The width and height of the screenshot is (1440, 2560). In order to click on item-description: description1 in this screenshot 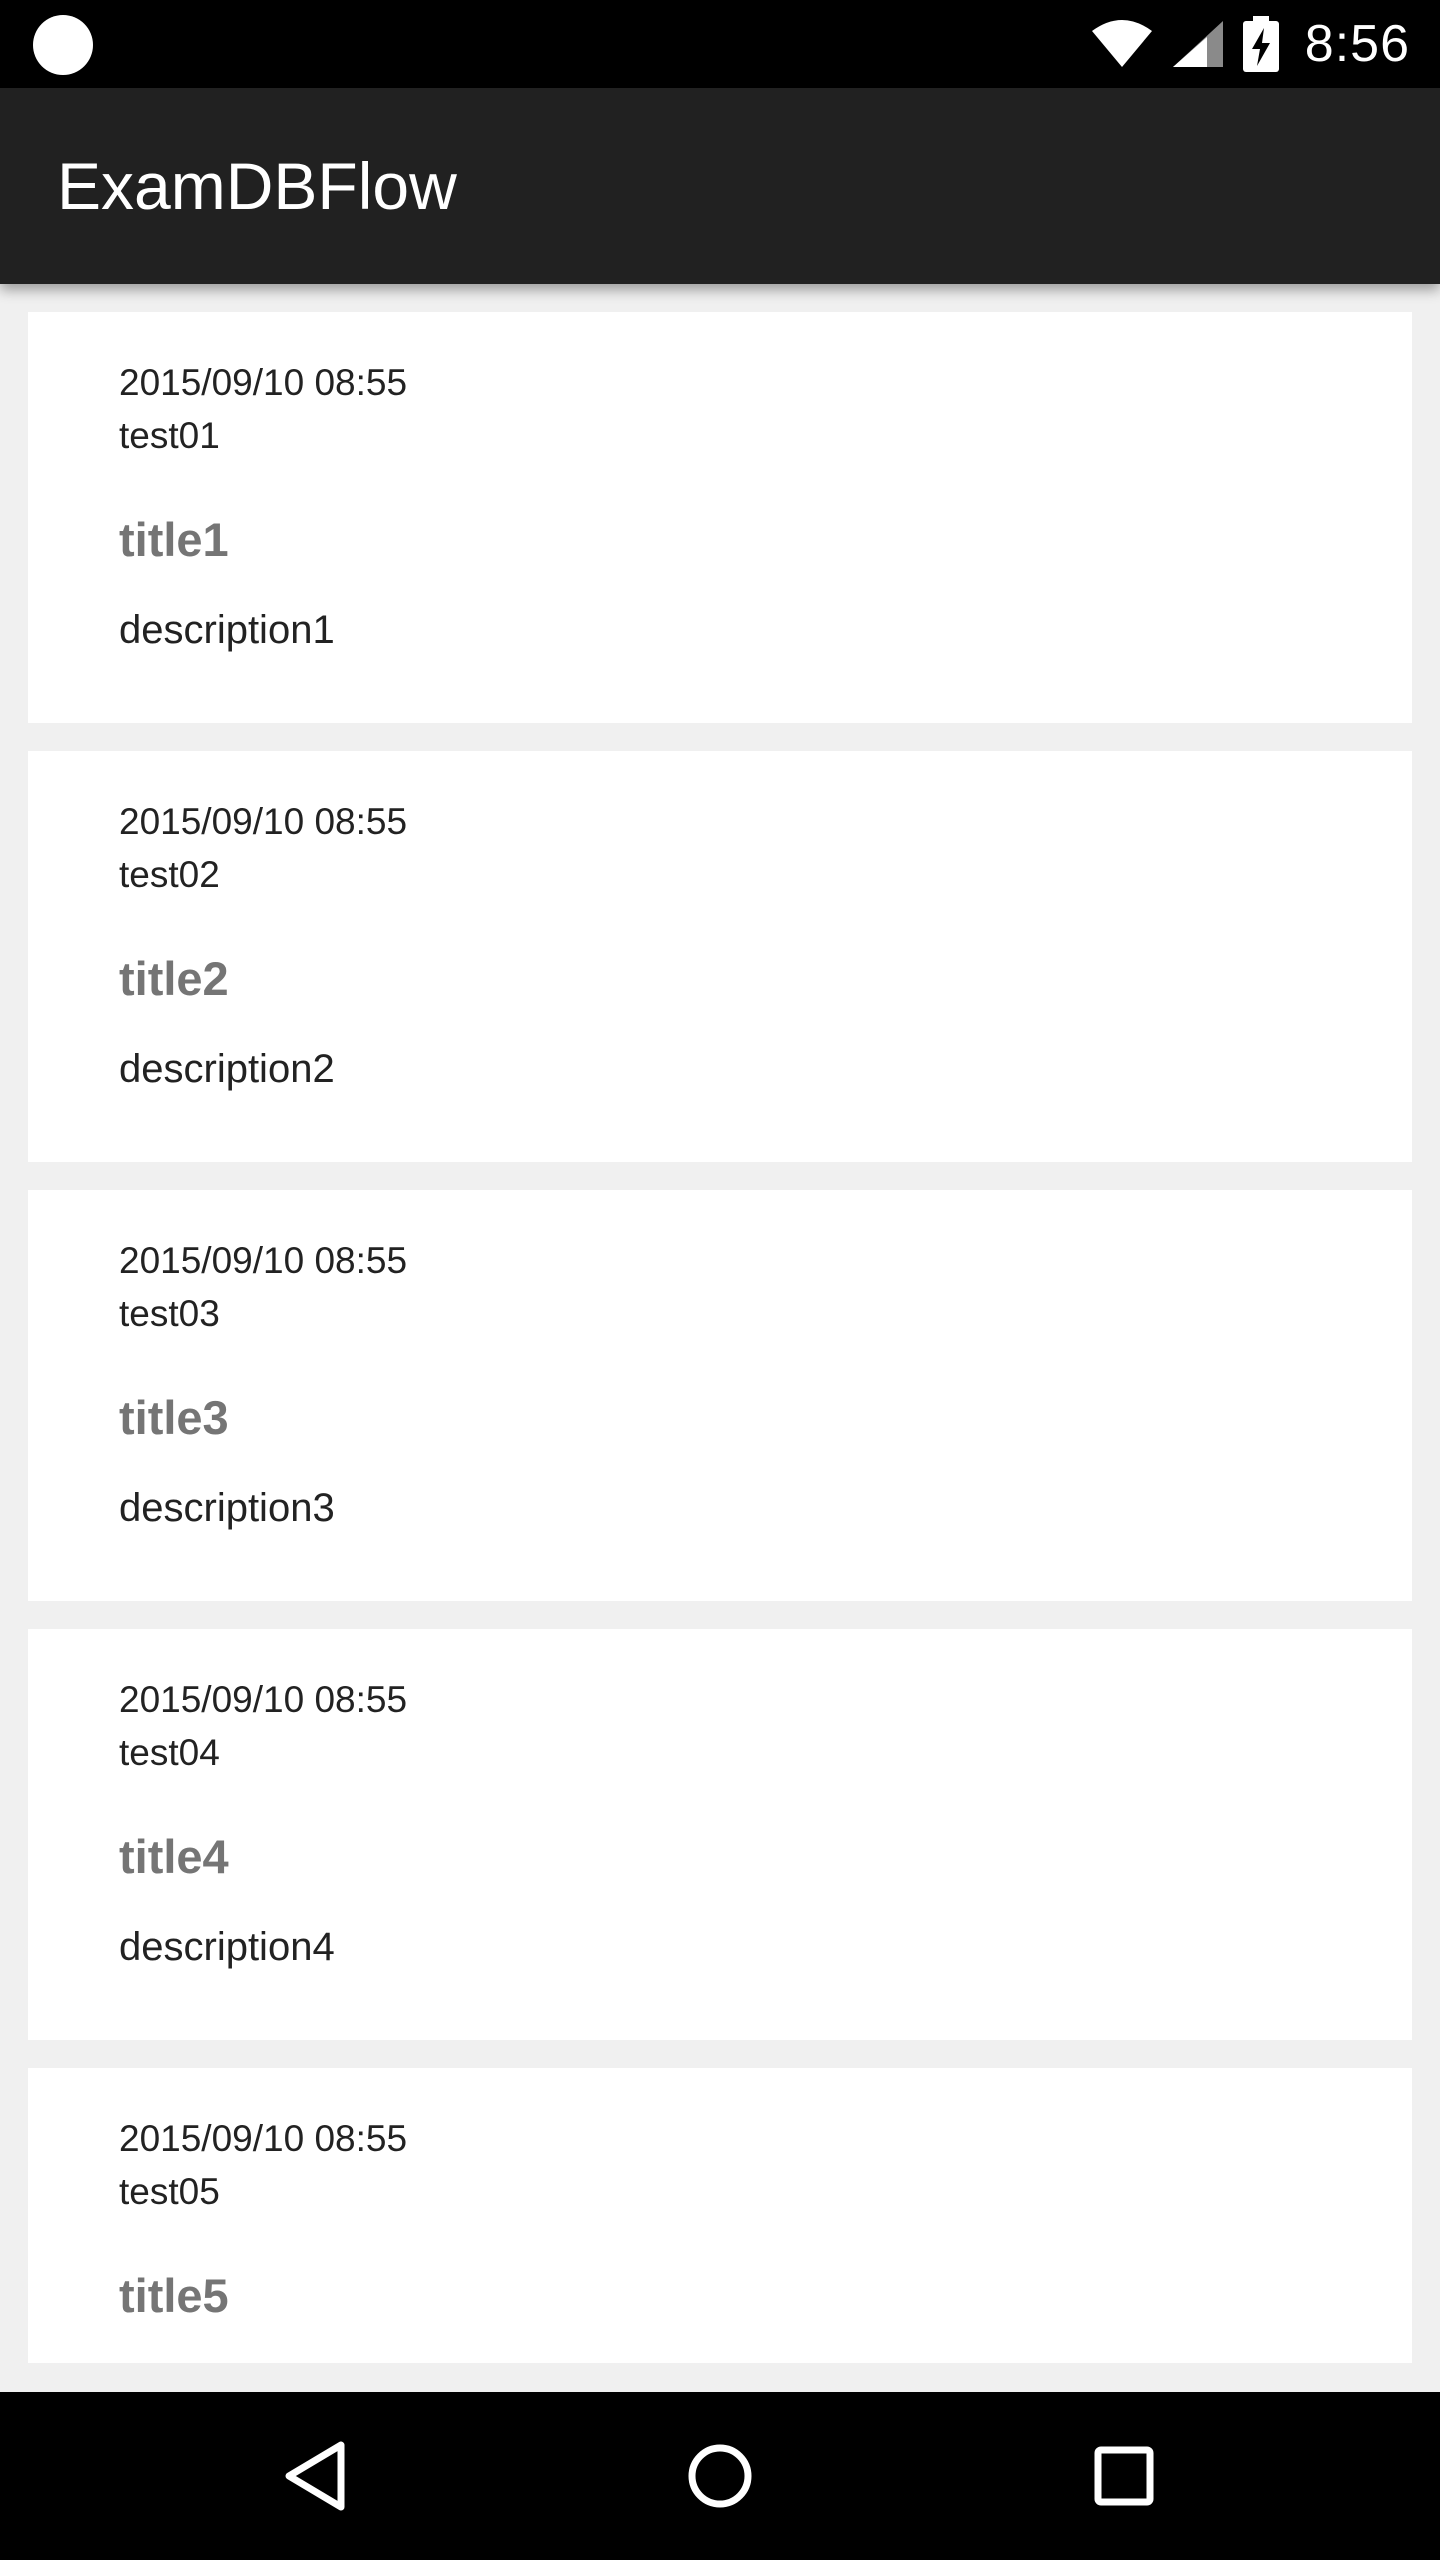, I will do `click(227, 630)`.